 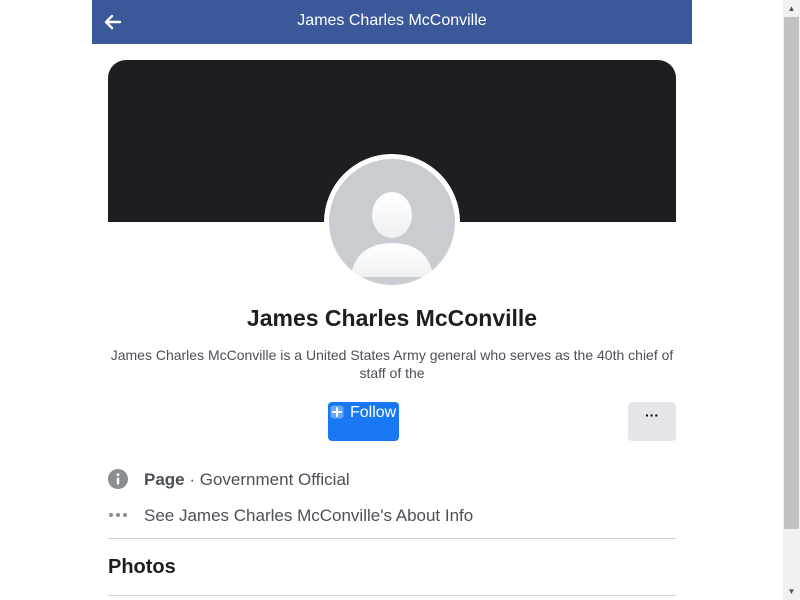 What do you see at coordinates (142, 567) in the screenshot?
I see `photos-section-title: Photos` at bounding box center [142, 567].